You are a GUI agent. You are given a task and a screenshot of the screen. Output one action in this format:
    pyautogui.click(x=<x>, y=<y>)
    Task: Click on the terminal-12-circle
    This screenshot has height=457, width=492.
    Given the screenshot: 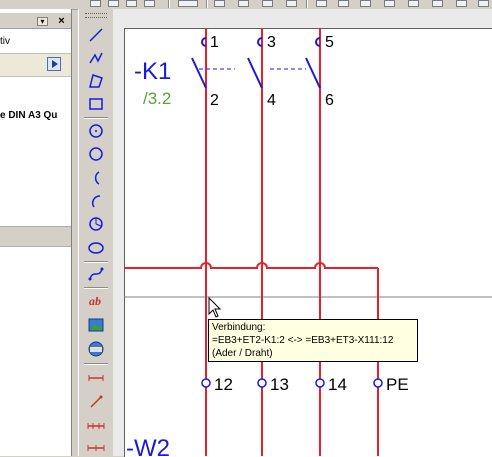 What is the action you would take?
    pyautogui.click(x=206, y=383)
    